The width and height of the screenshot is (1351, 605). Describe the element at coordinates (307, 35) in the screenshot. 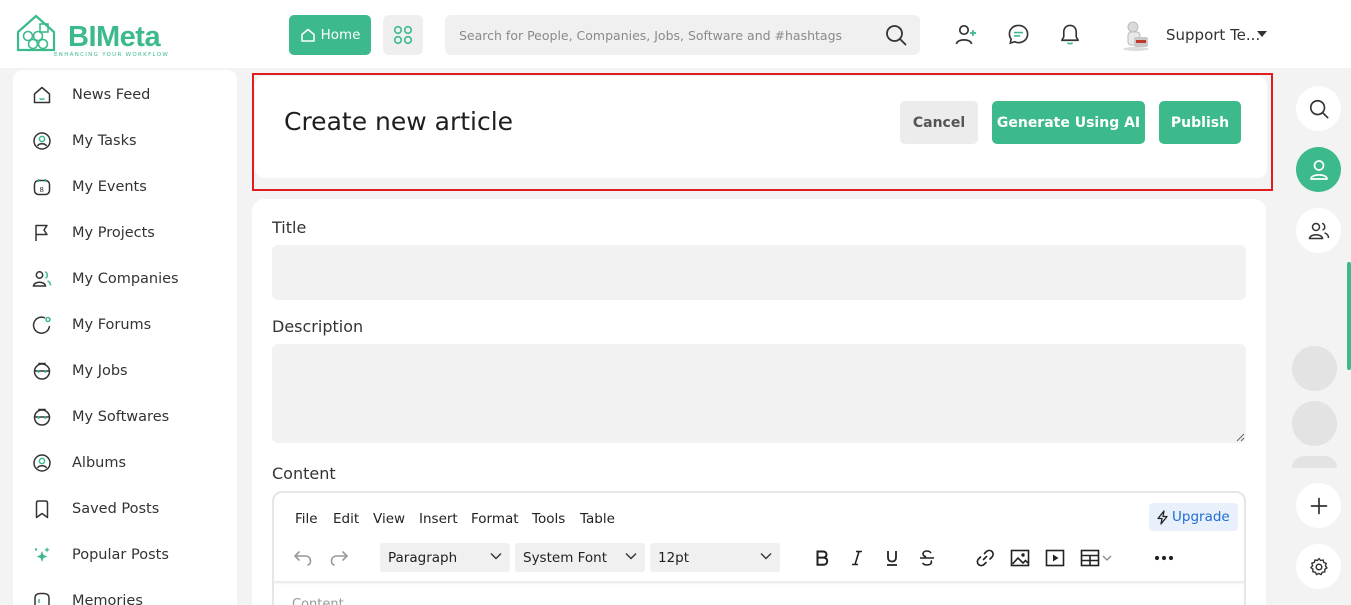

I see `home-icon` at that location.